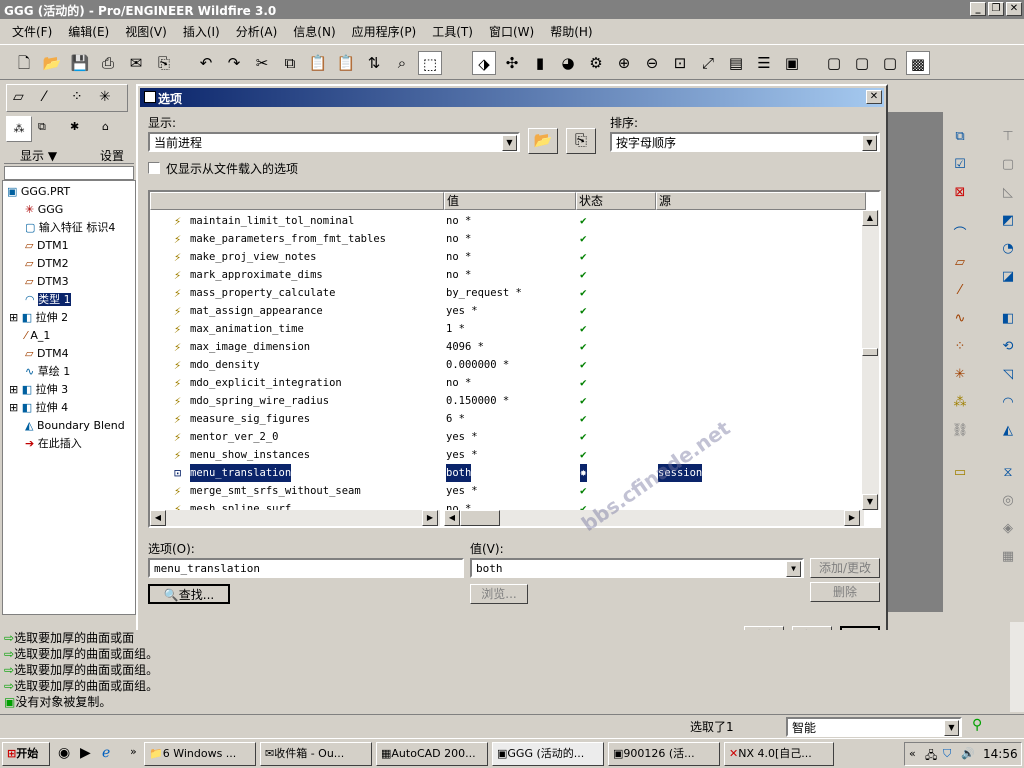 The height and width of the screenshot is (768, 1024). Describe the element at coordinates (834, 63) in the screenshot. I see `wireframe-icon: ▢` at that location.